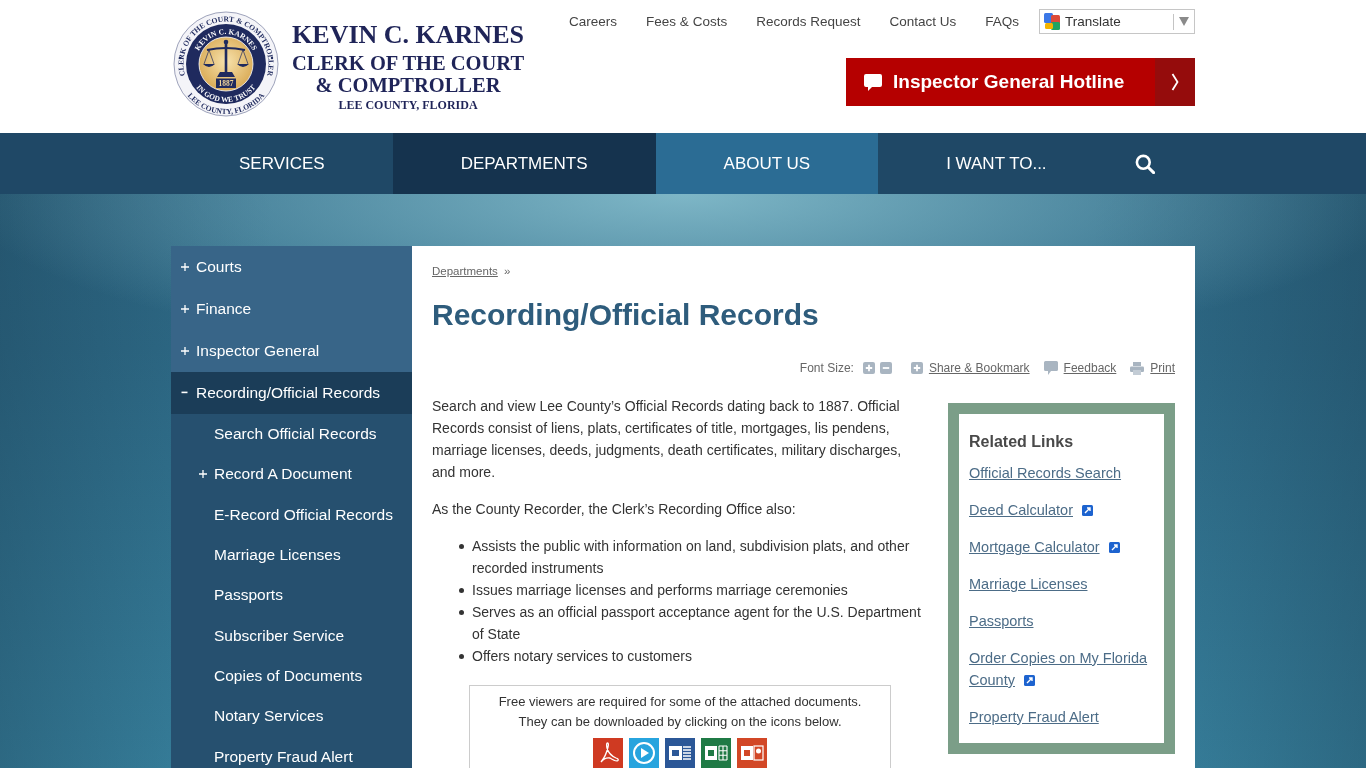 This screenshot has width=1366, height=768. I want to click on list-item-text: Offers notary services to customers, so click(582, 656).